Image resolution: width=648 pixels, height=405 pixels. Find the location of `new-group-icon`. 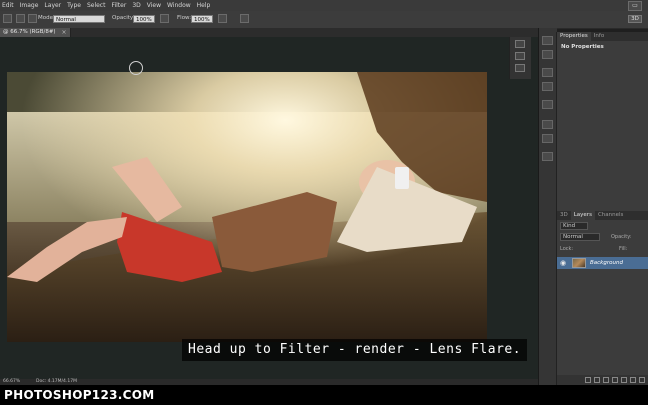

new-group-icon is located at coordinates (624, 380).